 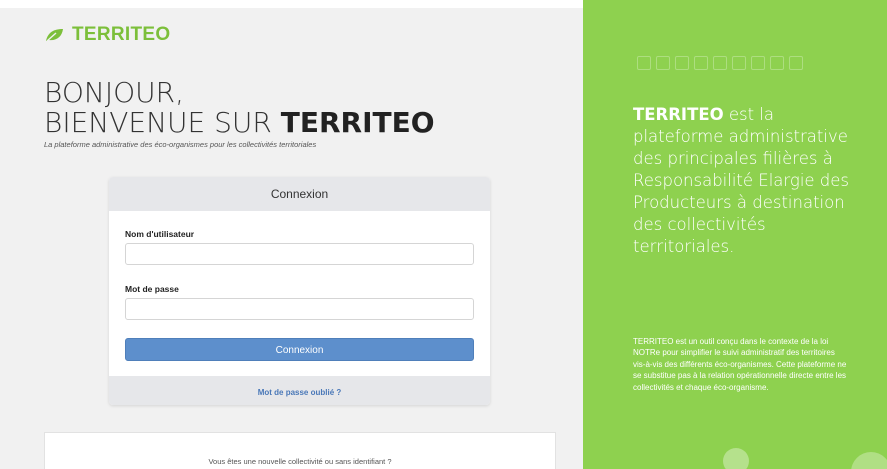 I want to click on medicine-icon, so click(x=758, y=63).